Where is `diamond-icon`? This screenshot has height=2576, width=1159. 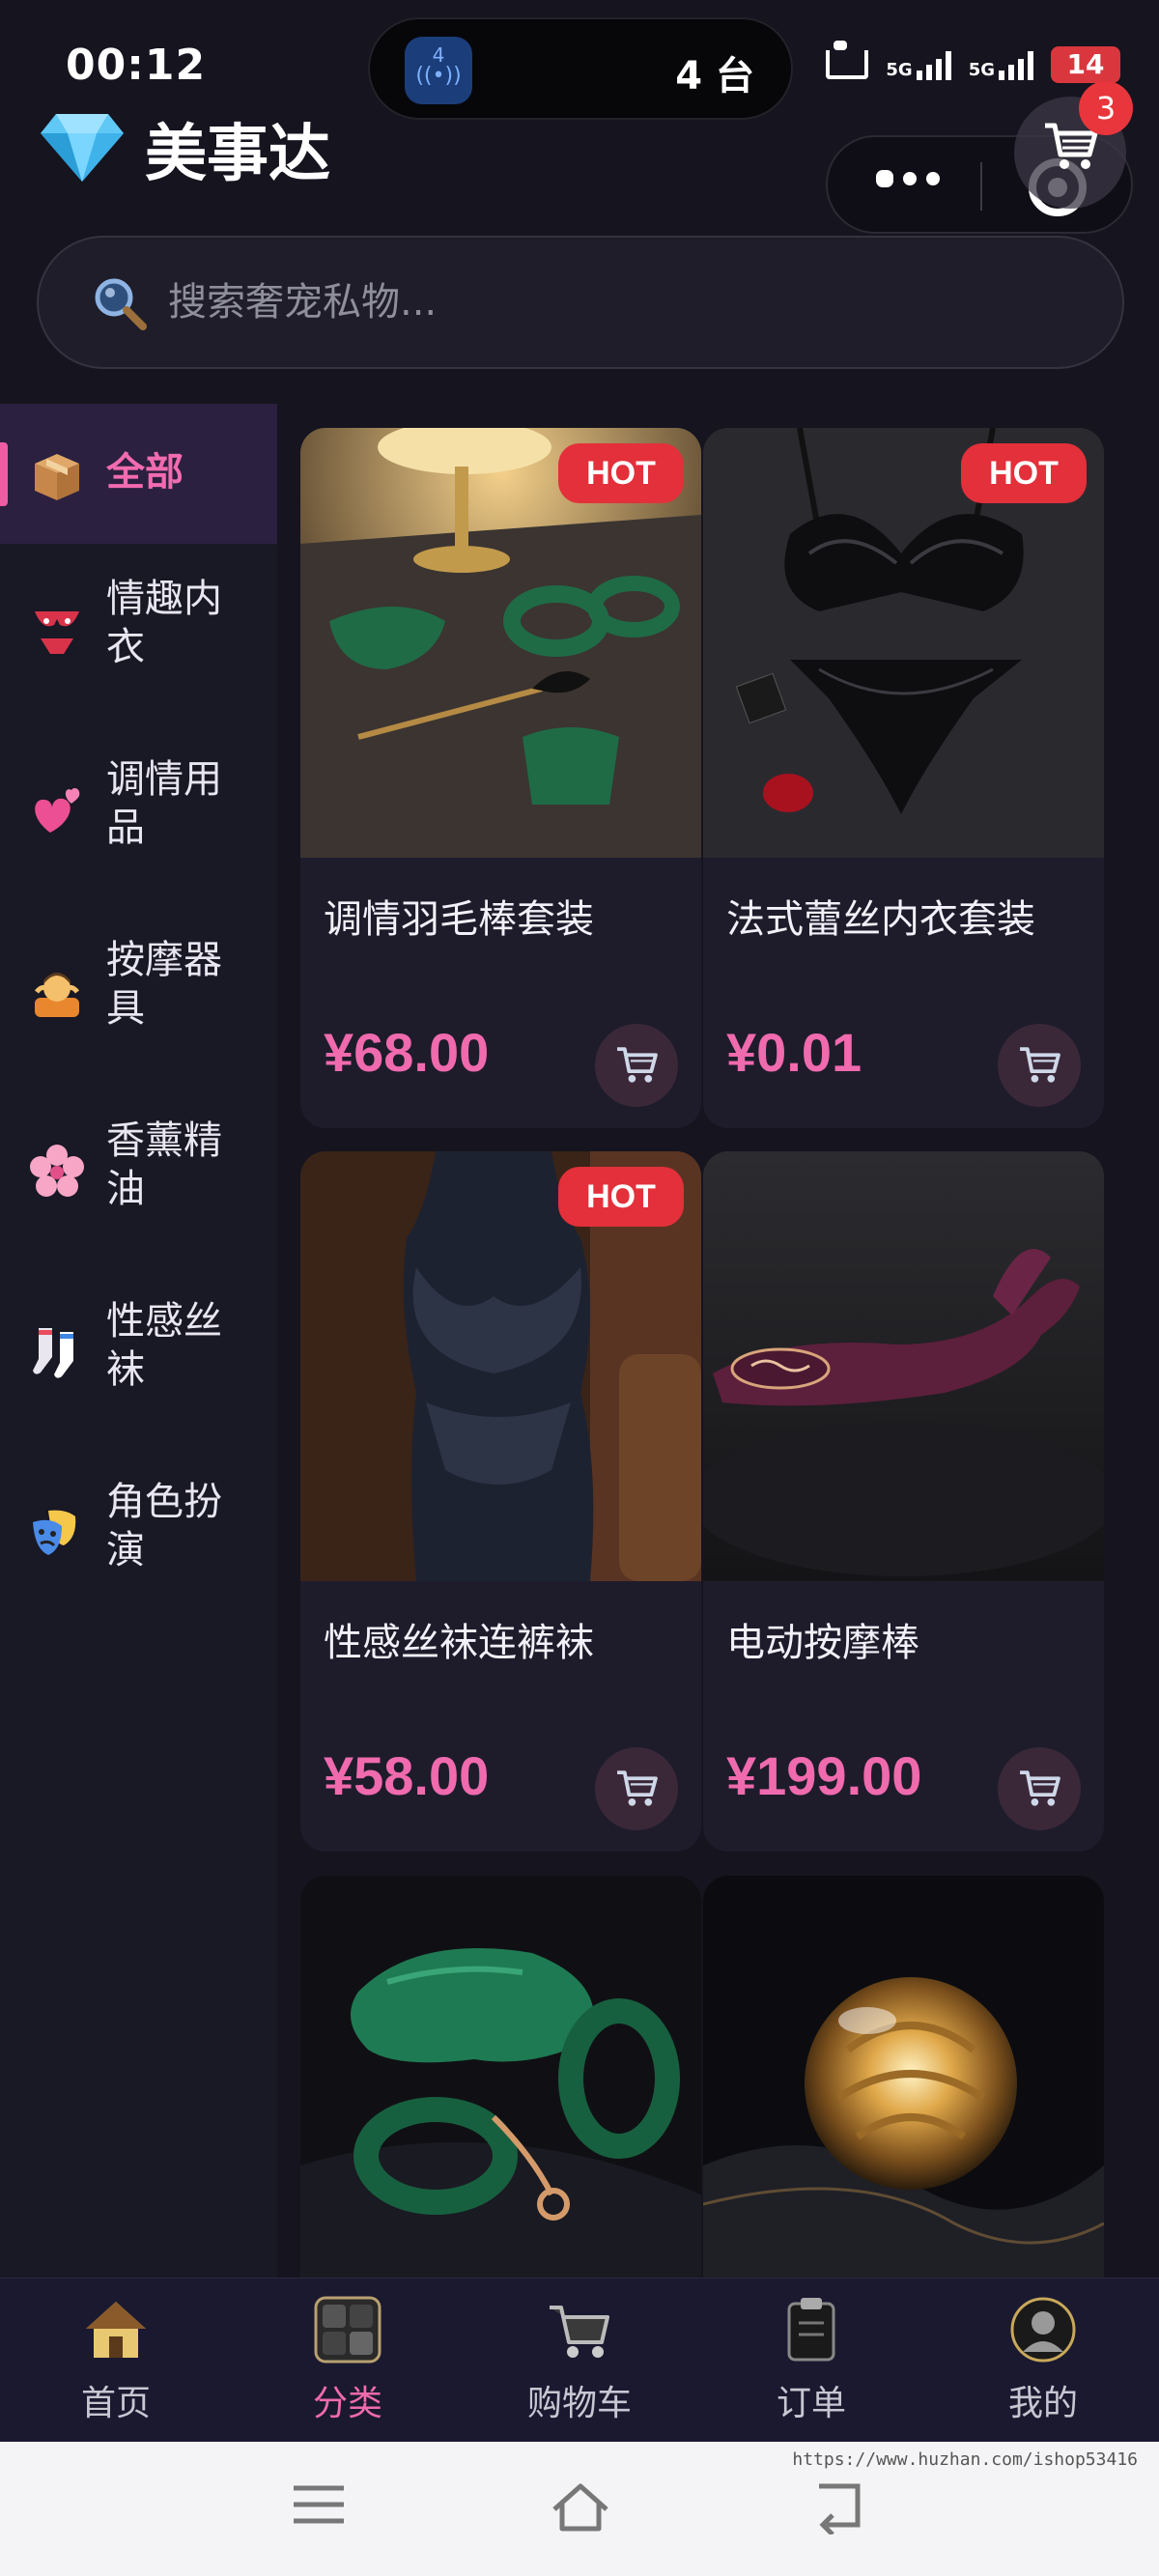 diamond-icon is located at coordinates (82, 145).